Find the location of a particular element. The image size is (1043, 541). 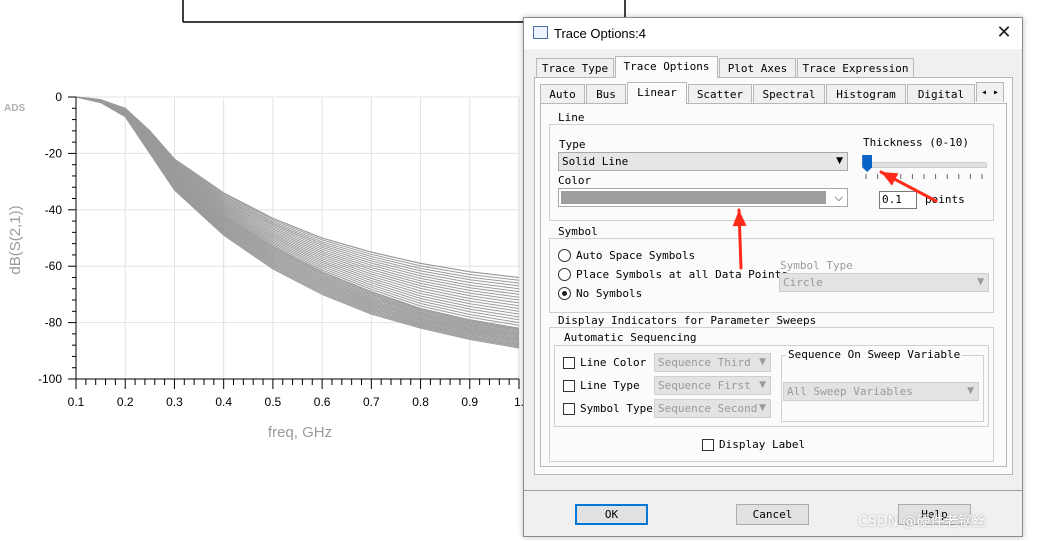

annotation-arrows is located at coordinates (835, 220).